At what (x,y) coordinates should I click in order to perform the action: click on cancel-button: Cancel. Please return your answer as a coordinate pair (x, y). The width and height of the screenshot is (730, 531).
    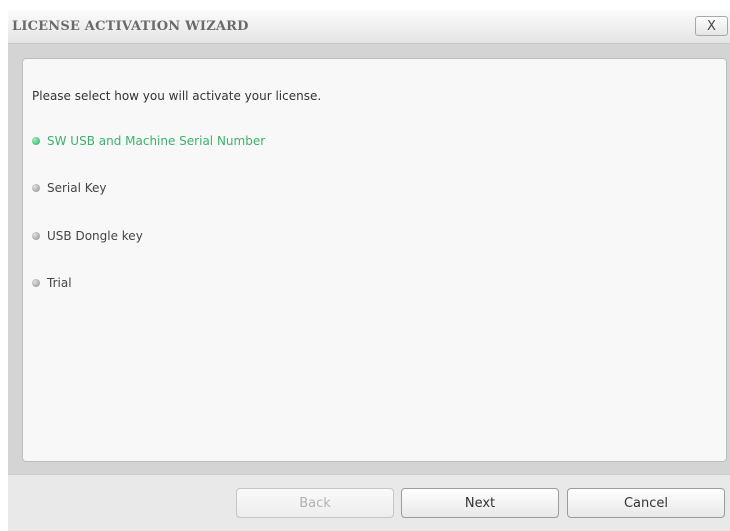
    Looking at the image, I should click on (646, 503).